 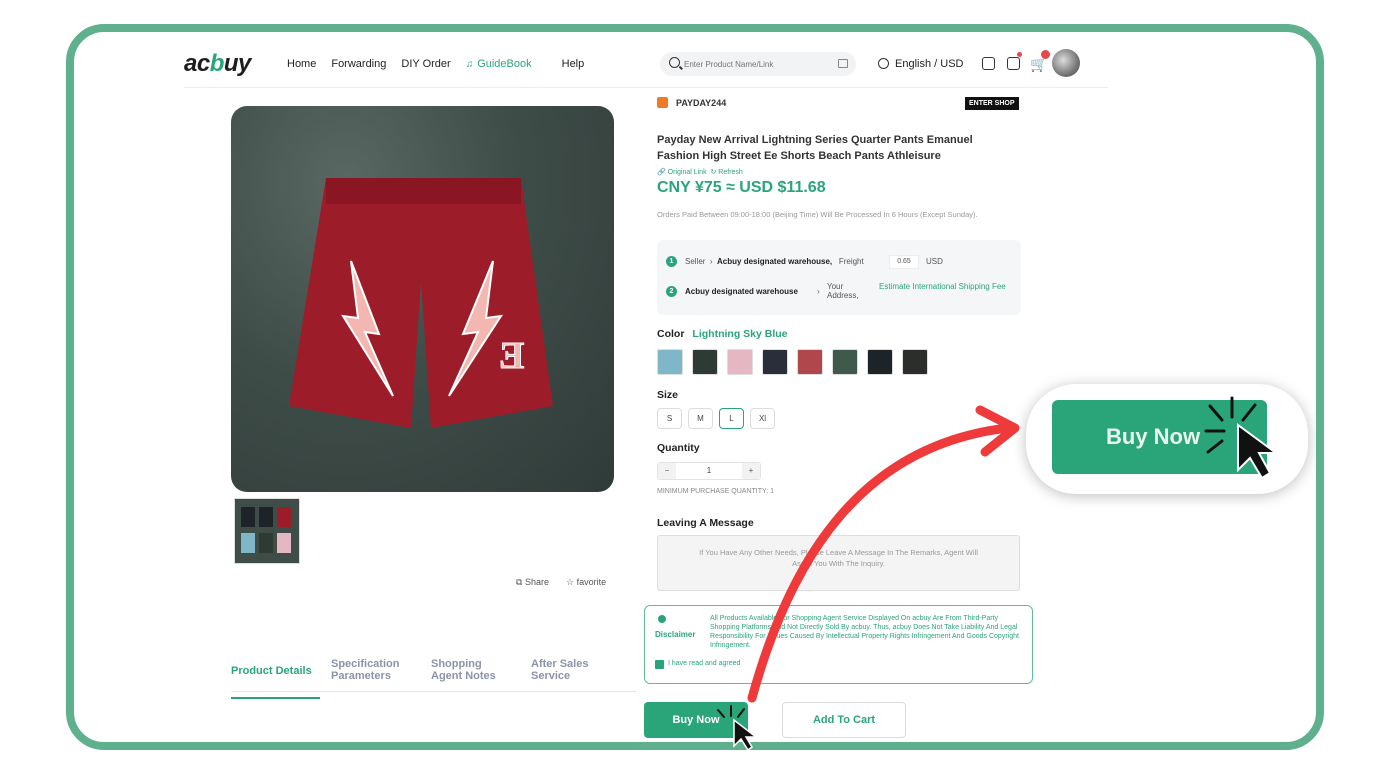 I want to click on nav-diy-order: DIY Order, so click(x=425, y=64).